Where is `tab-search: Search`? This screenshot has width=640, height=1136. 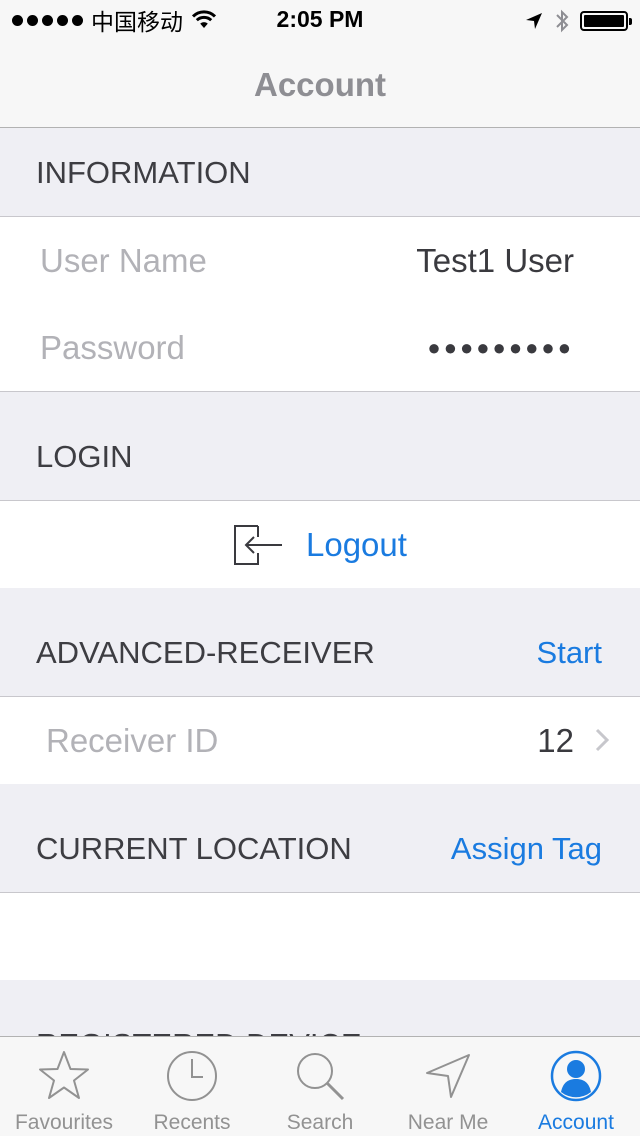 tab-search: Search is located at coordinates (320, 1086).